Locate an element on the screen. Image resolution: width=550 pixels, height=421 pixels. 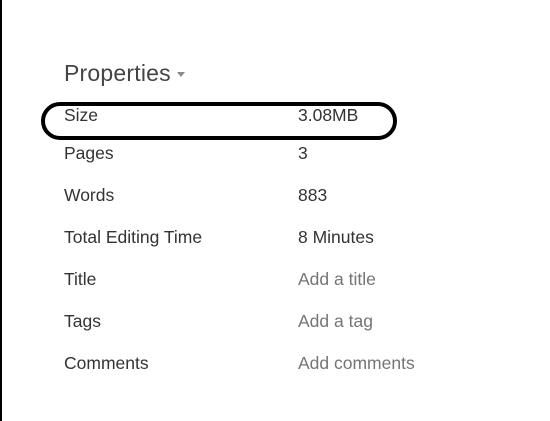
words-value: 883 is located at coordinates (313, 194).